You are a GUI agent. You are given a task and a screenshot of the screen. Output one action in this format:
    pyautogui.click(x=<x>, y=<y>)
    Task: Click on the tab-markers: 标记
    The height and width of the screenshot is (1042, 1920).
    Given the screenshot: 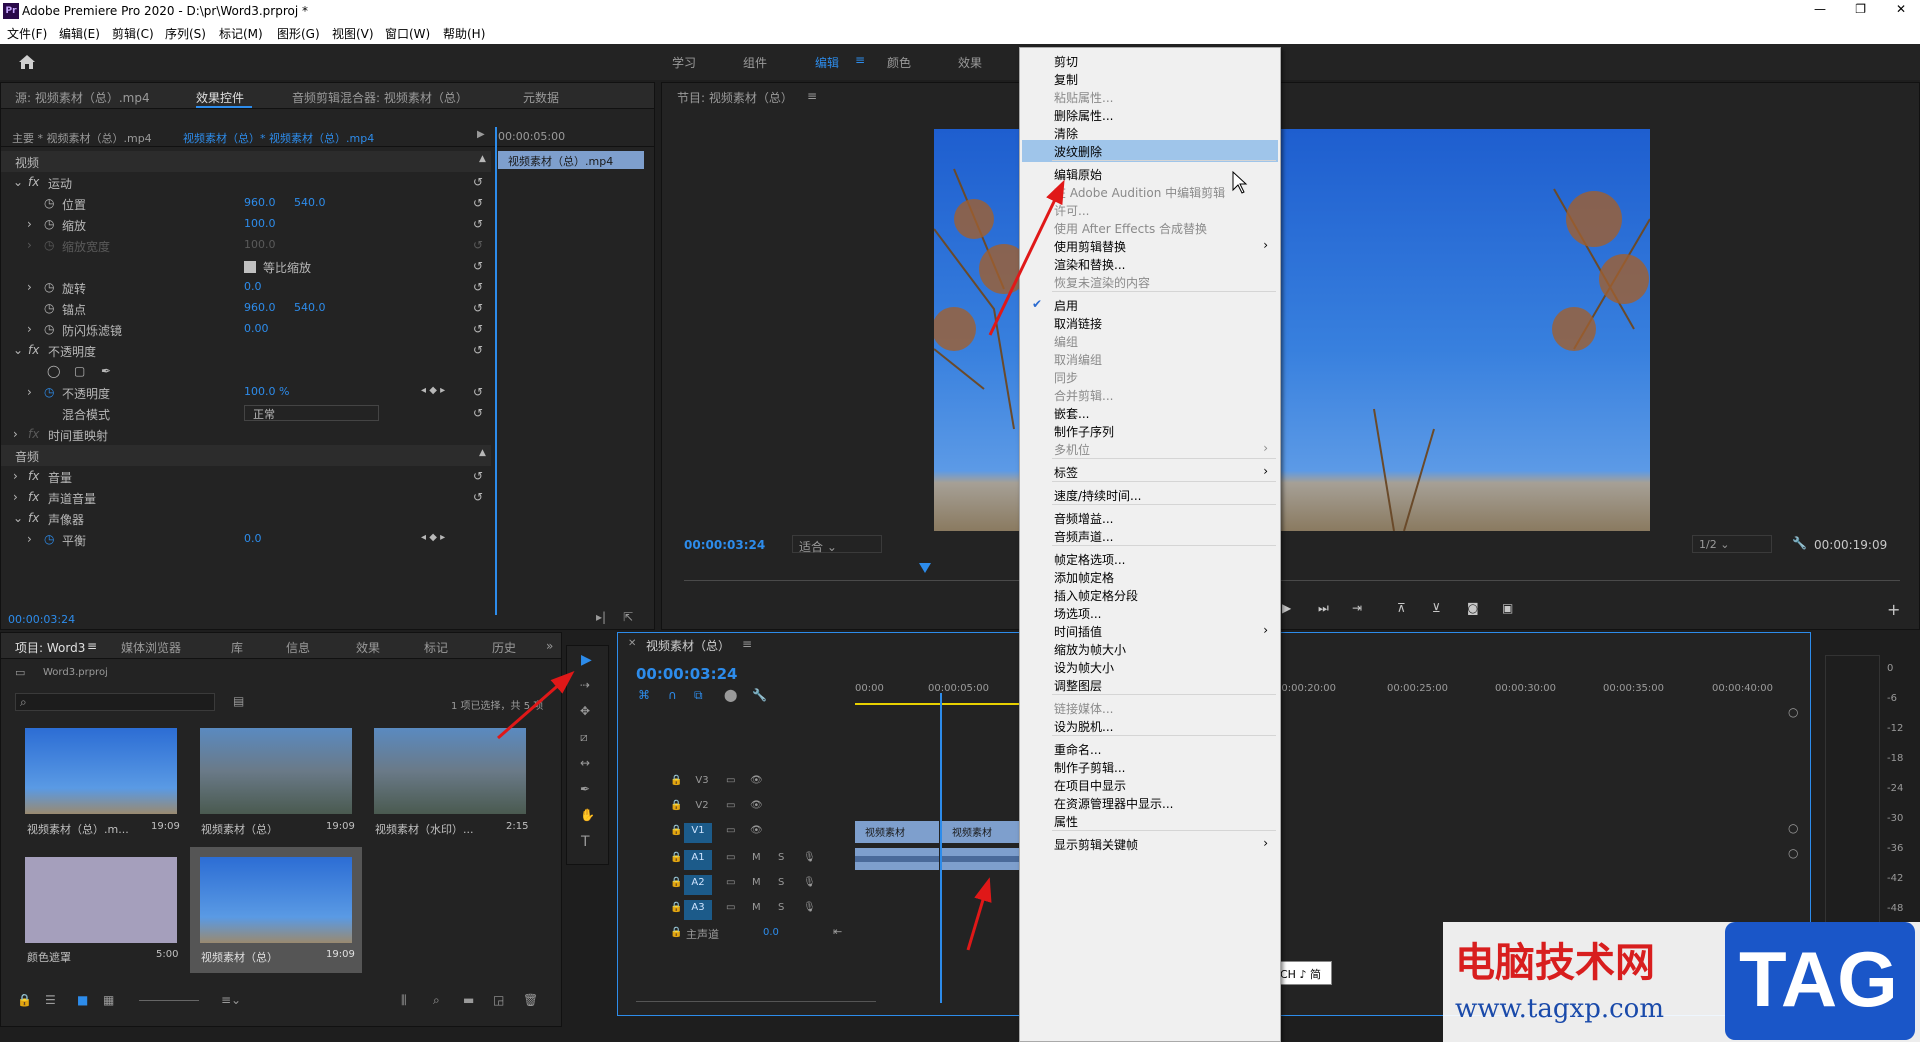 What is the action you would take?
    pyautogui.click(x=436, y=647)
    